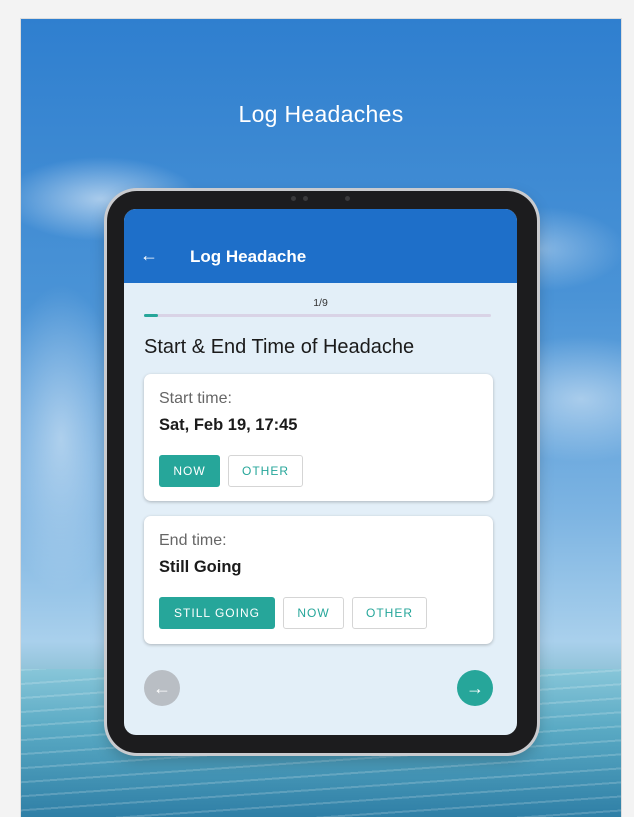 This screenshot has height=817, width=634. Describe the element at coordinates (320, 303) in the screenshot. I see `progress-label: 1/9` at that location.